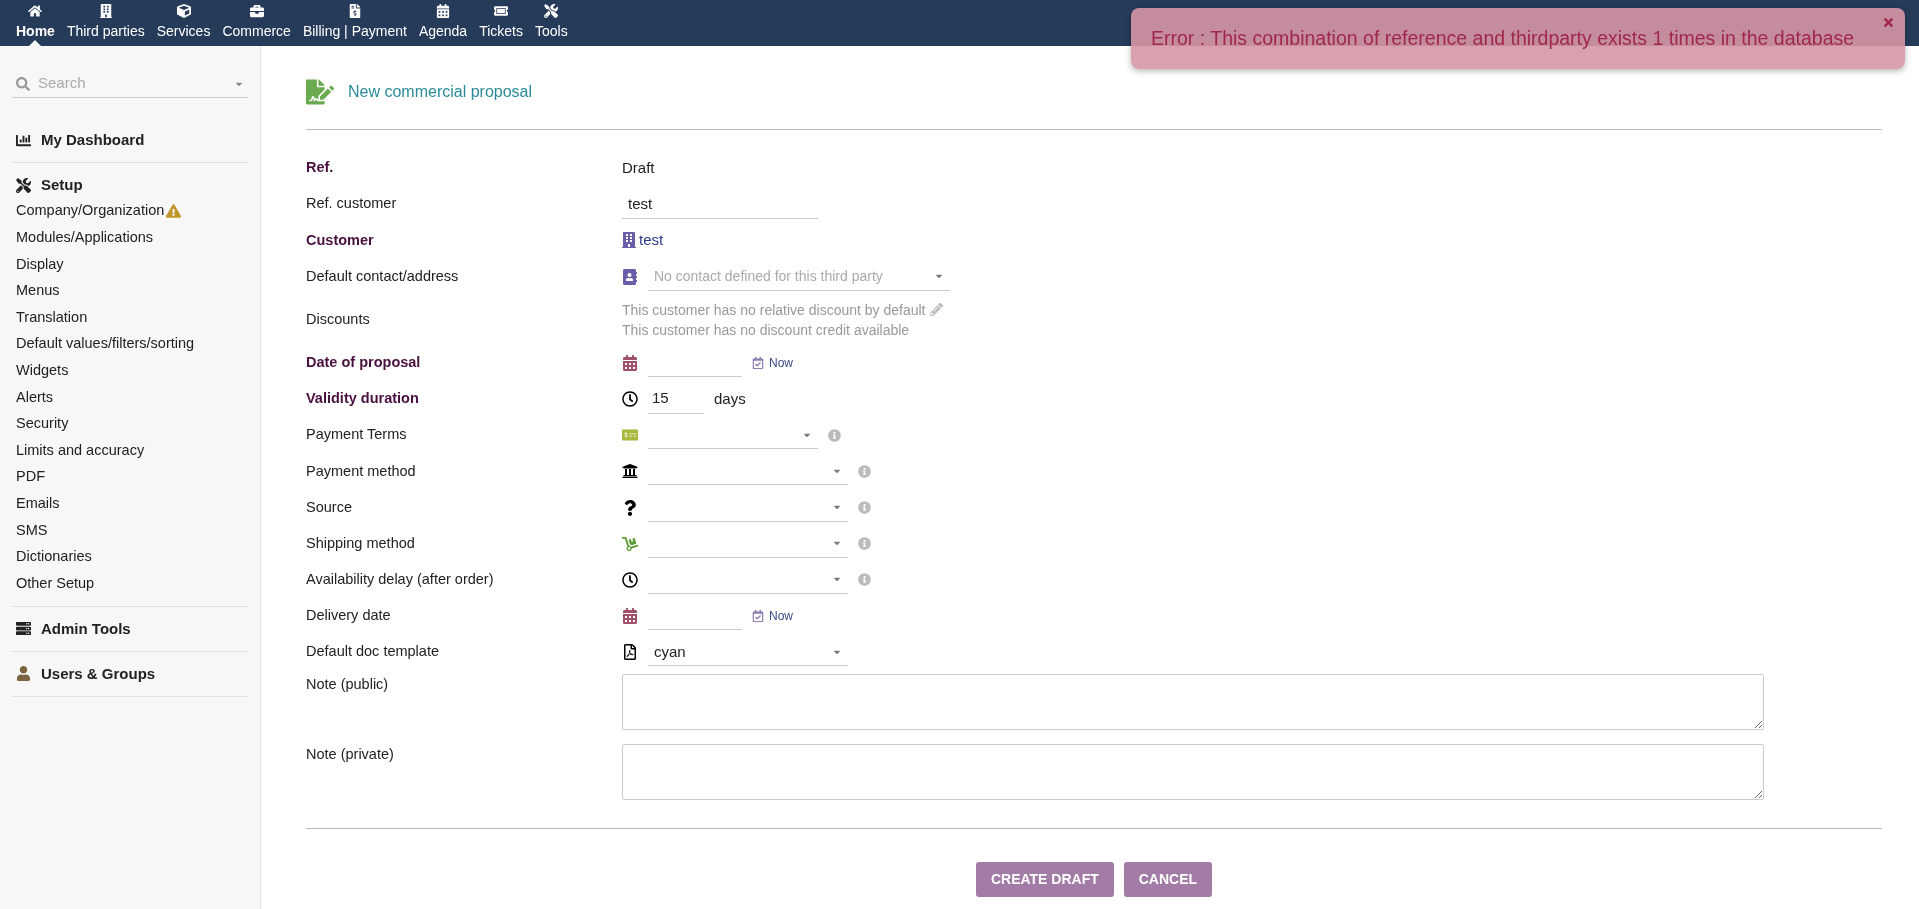 The height and width of the screenshot is (909, 1919). Describe the element at coordinates (348, 685) in the screenshot. I see `field-label: Note (public)` at that location.